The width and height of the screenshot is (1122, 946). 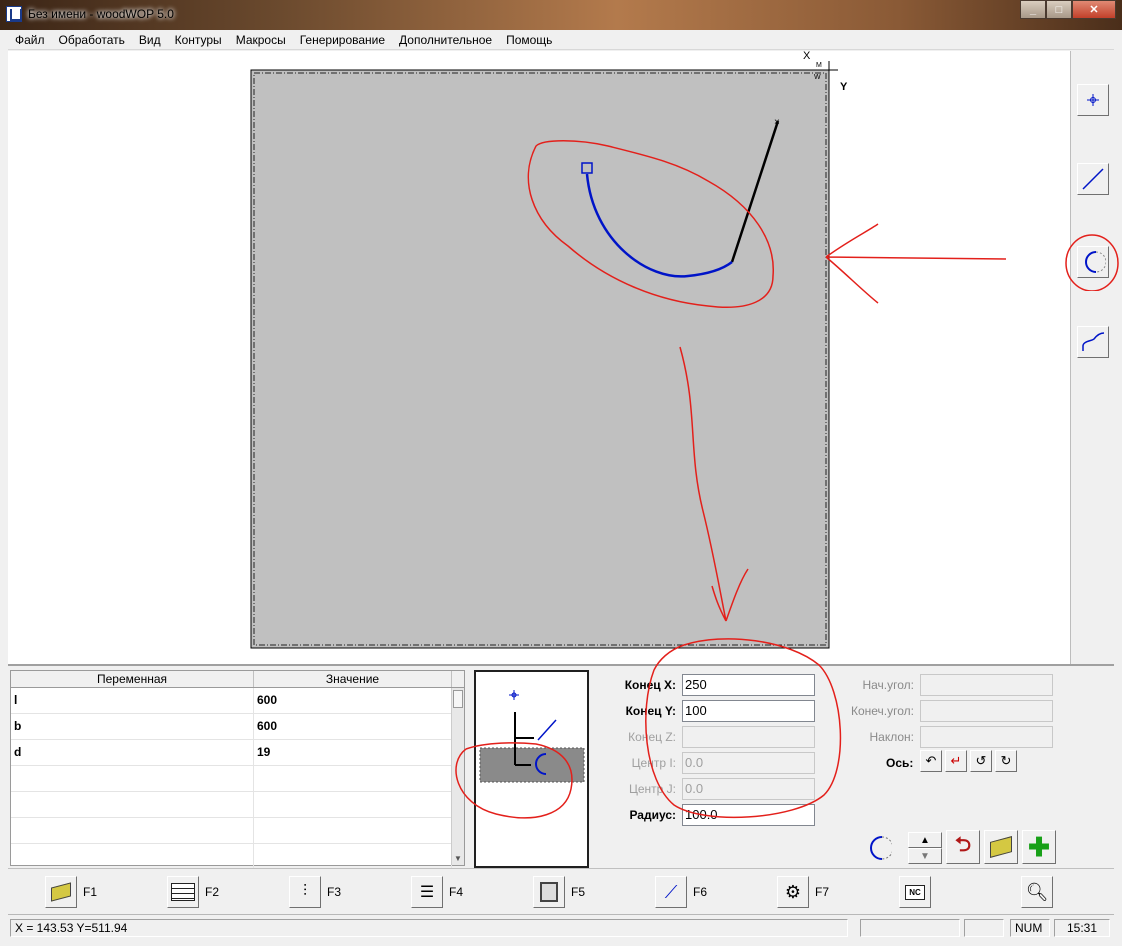 I want to click on f2-key: F2, so click(x=193, y=892).